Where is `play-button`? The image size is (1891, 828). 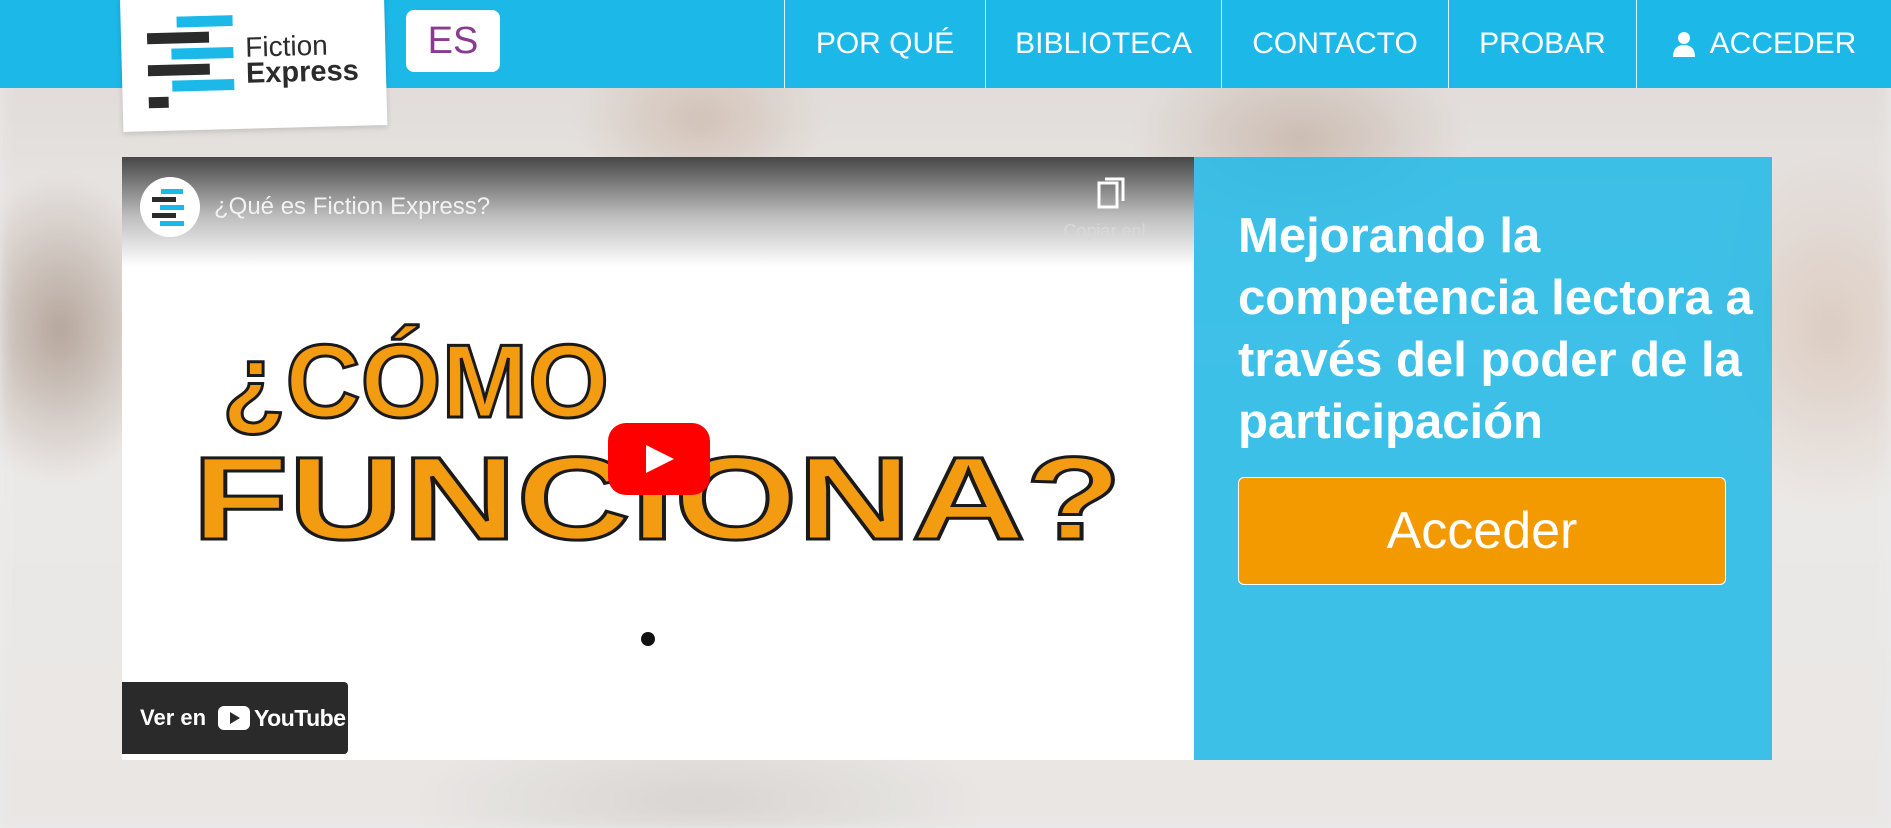 play-button is located at coordinates (659, 459).